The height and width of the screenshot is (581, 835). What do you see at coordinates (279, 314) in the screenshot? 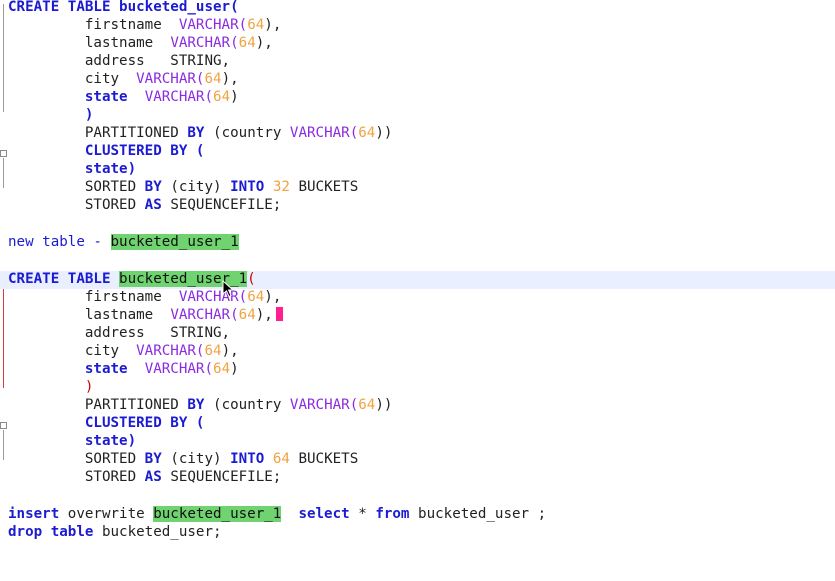
I see `text-cursor` at bounding box center [279, 314].